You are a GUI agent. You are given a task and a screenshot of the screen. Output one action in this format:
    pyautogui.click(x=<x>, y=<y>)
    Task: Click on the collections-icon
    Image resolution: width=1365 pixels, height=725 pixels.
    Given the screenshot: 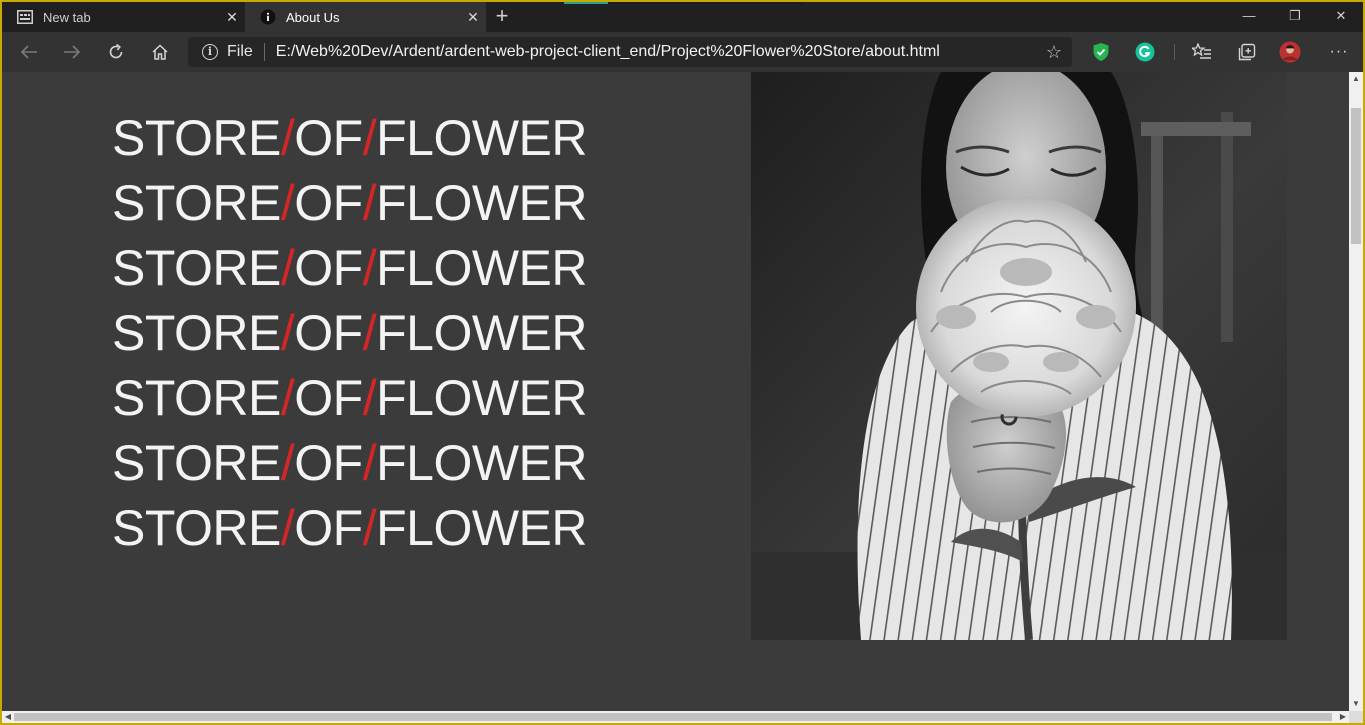 What is the action you would take?
    pyautogui.click(x=1247, y=52)
    